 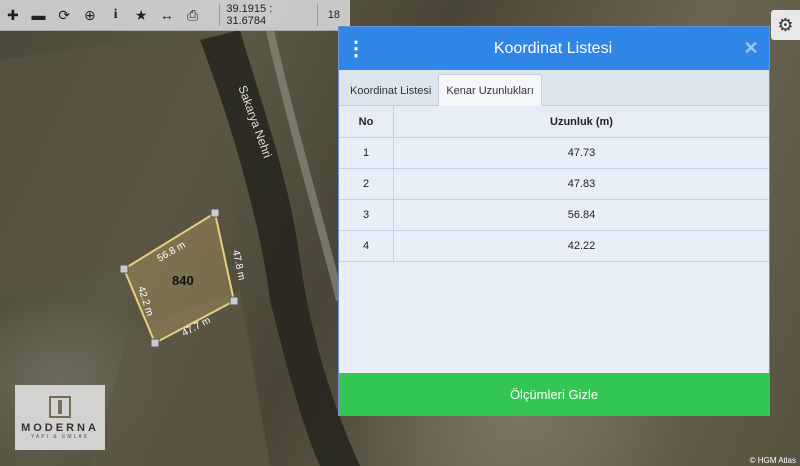 What do you see at coordinates (60, 436) in the screenshot?
I see `logo-subtitle: YAPI & EMLAK` at bounding box center [60, 436].